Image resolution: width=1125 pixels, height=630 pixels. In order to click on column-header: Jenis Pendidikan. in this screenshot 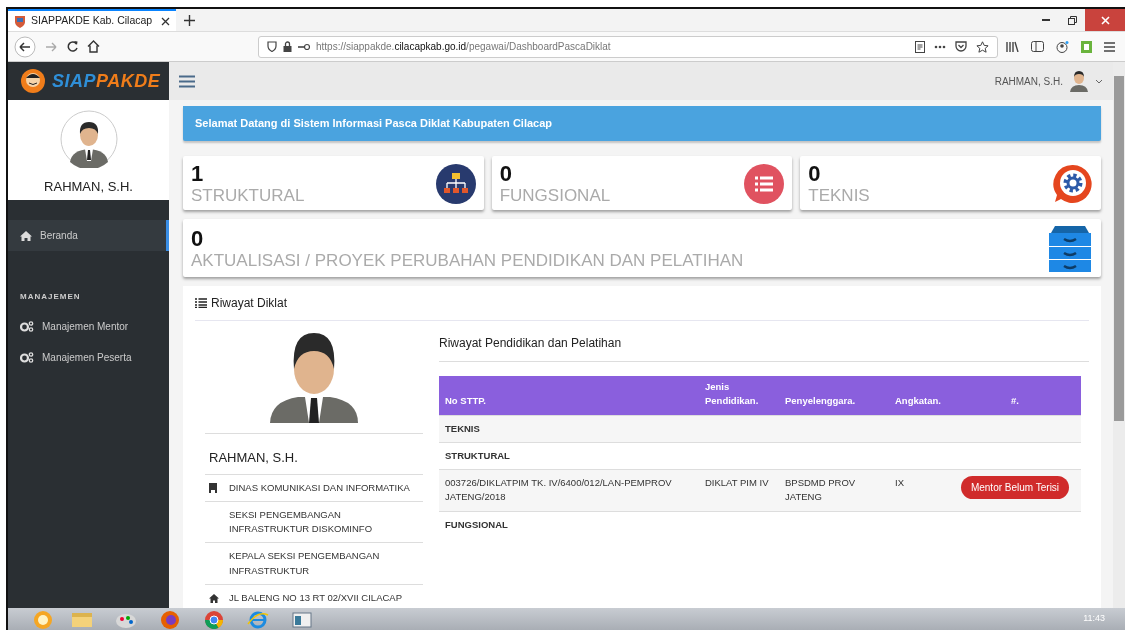, I will do `click(739, 396)`.